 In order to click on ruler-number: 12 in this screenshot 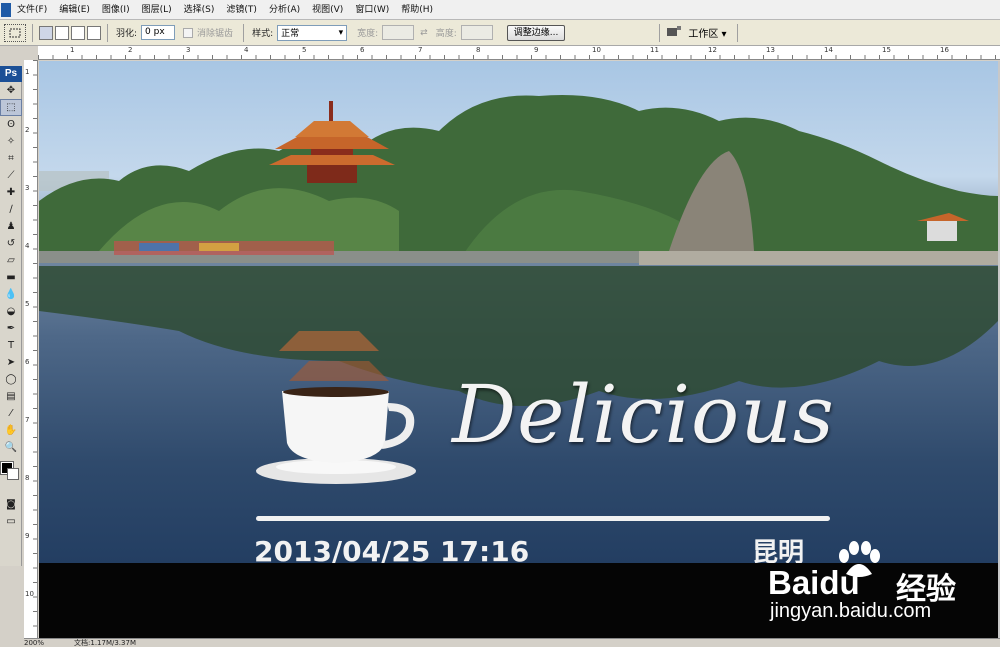, I will do `click(712, 50)`.